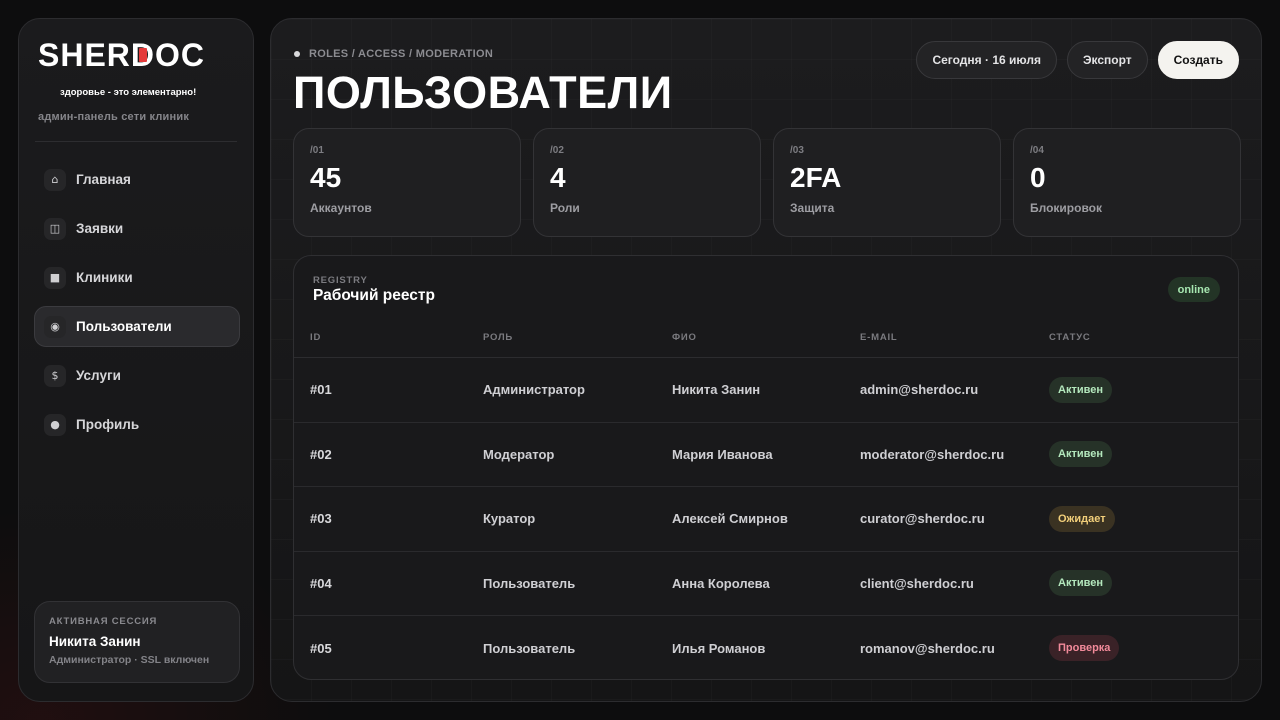 The width and height of the screenshot is (1280, 720). I want to click on stat-label: Блокировок, so click(1066, 208).